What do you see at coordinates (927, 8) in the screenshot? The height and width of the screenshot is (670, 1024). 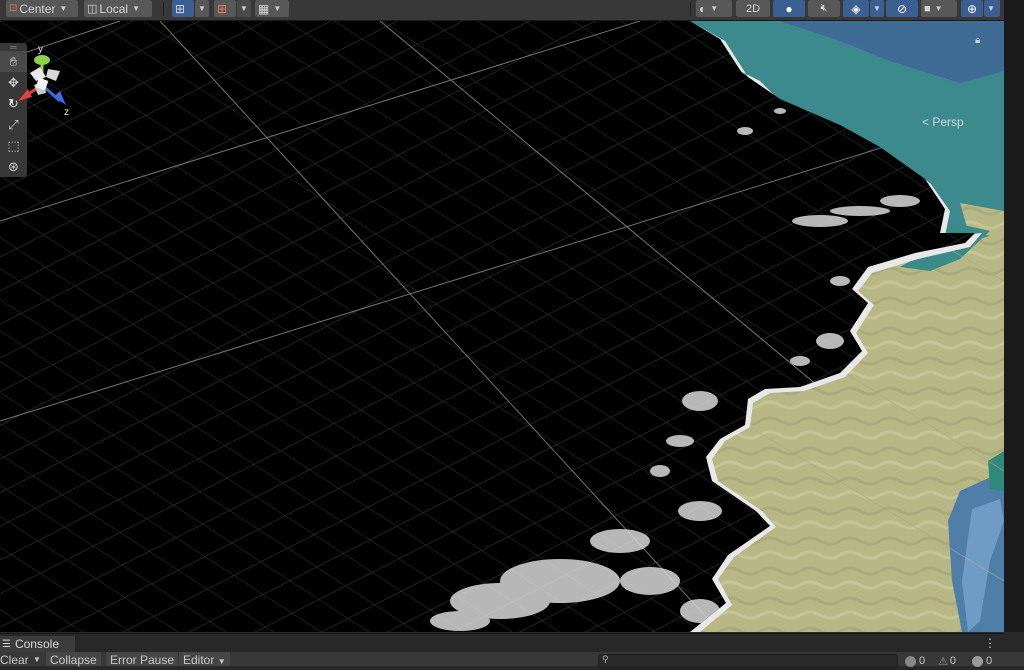 I see `camera-icon: ■` at bounding box center [927, 8].